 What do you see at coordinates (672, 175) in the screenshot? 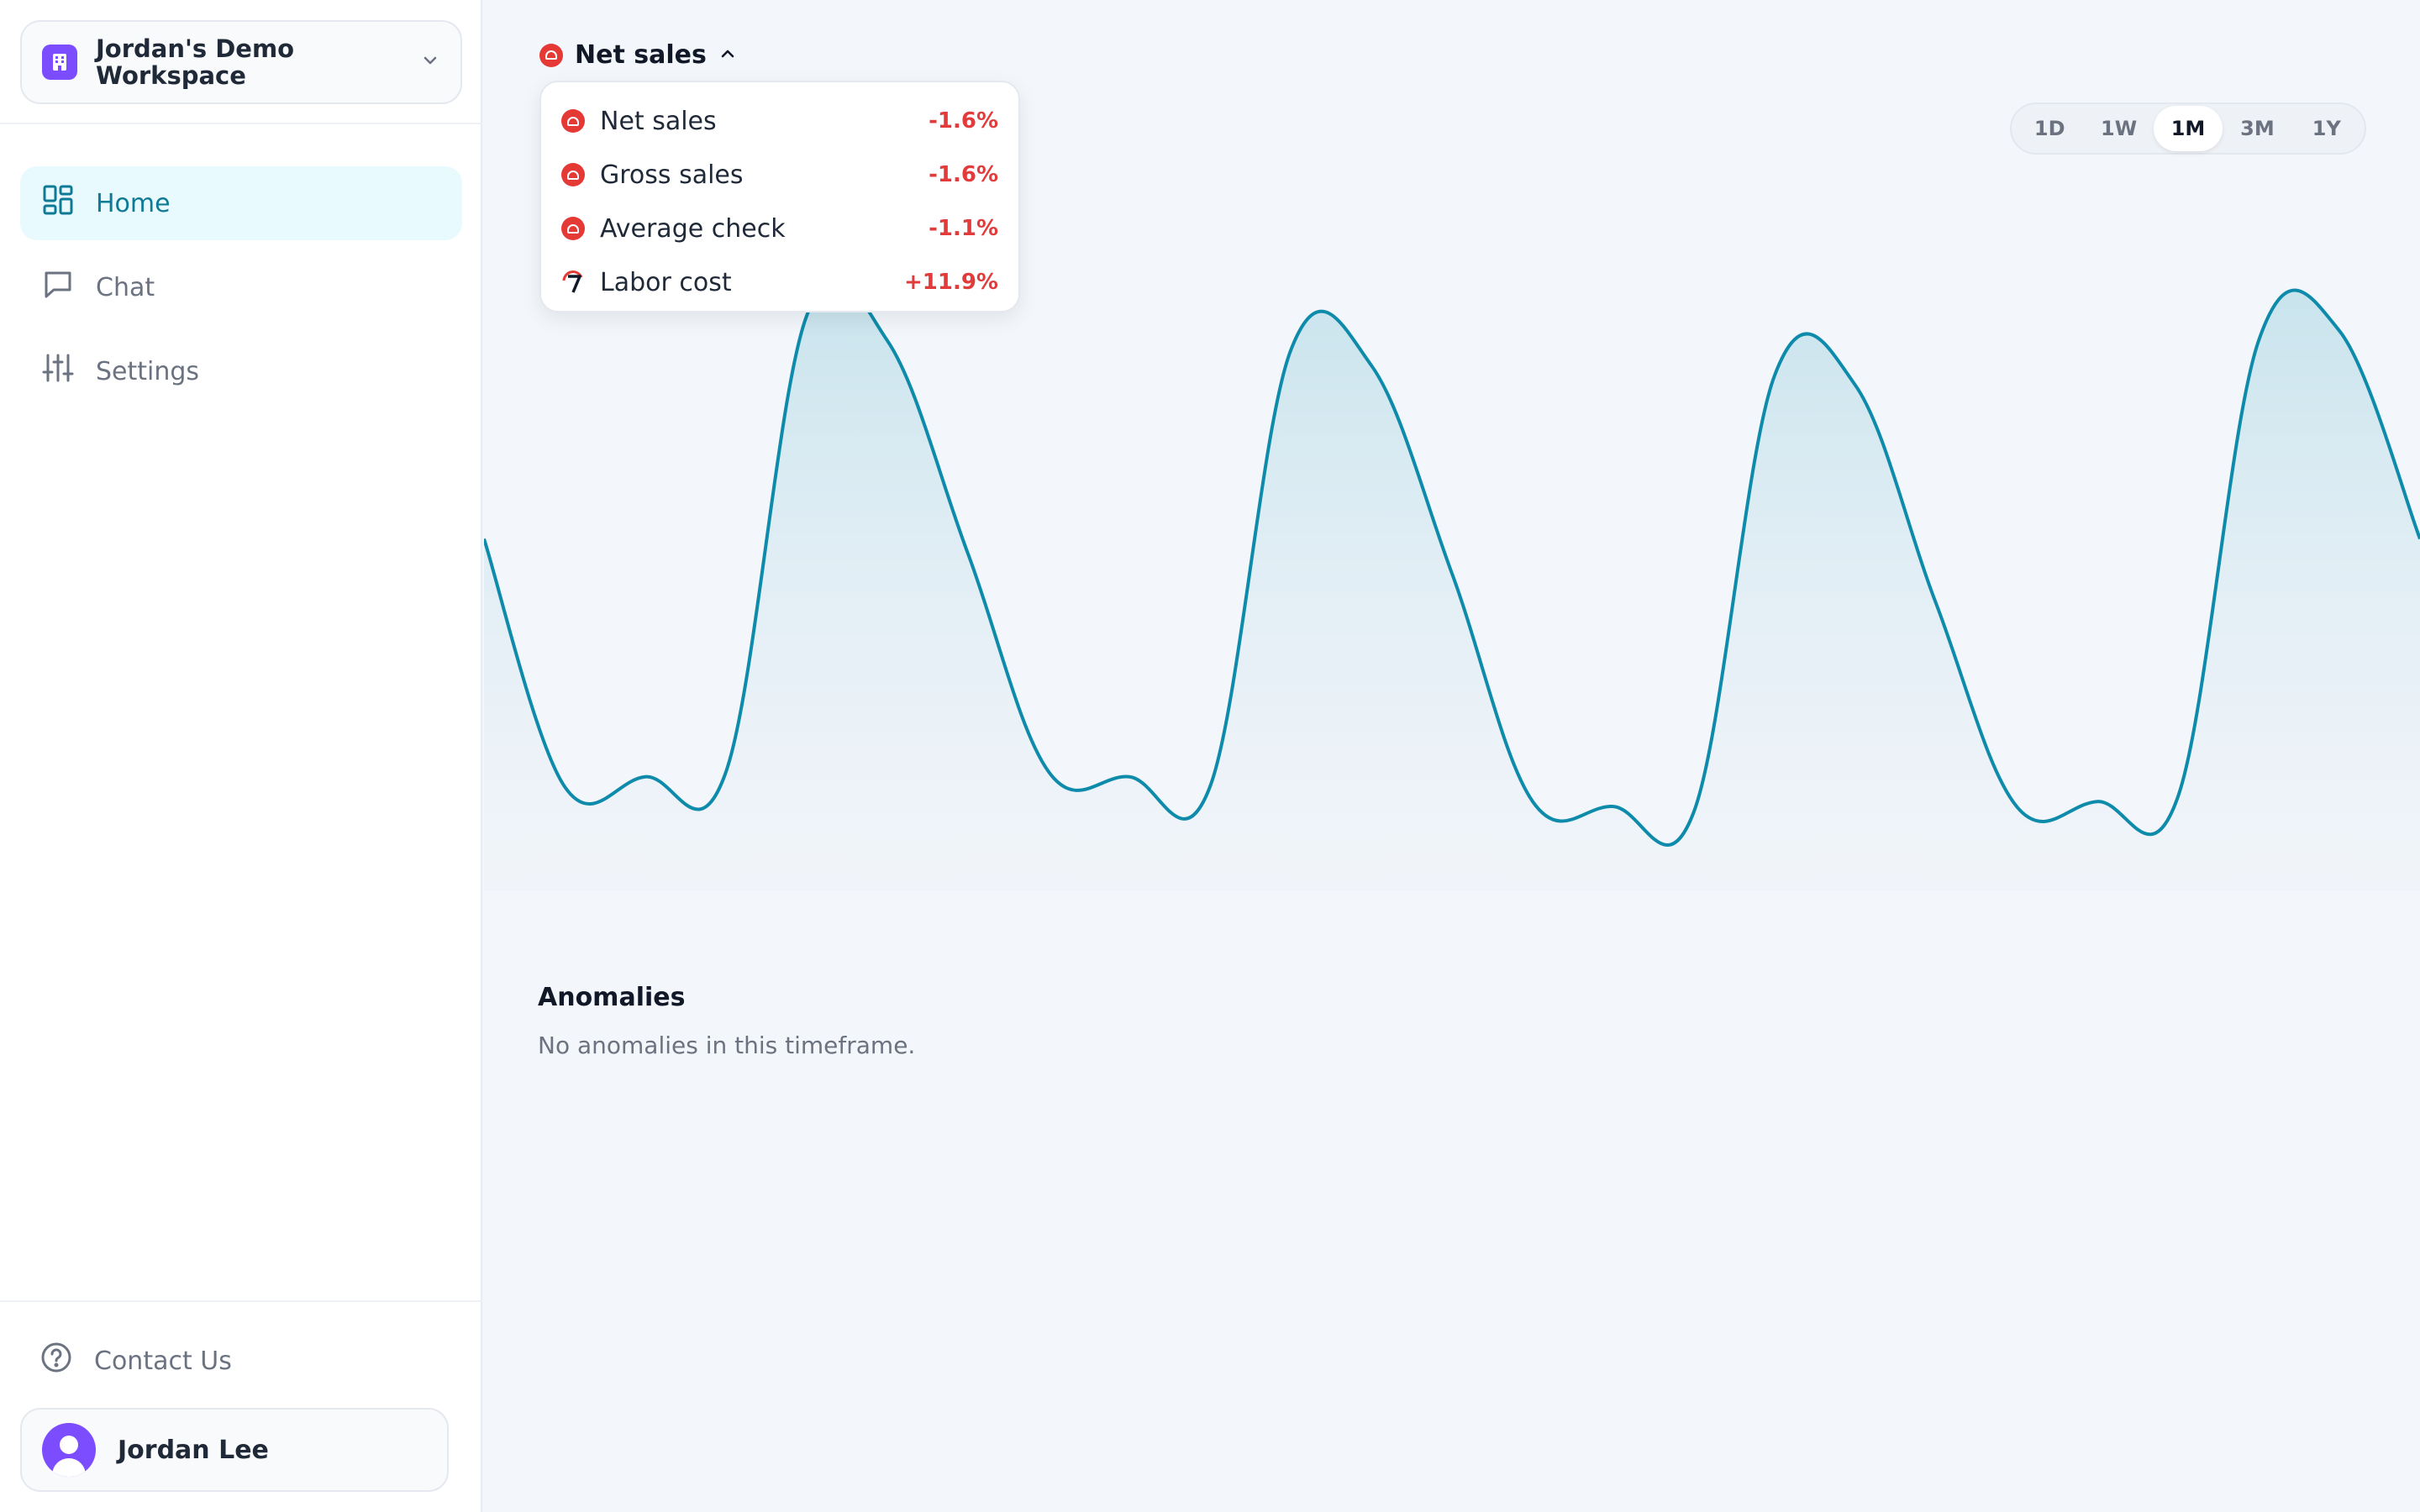
I see `metric-option-label: Gross sales` at bounding box center [672, 175].